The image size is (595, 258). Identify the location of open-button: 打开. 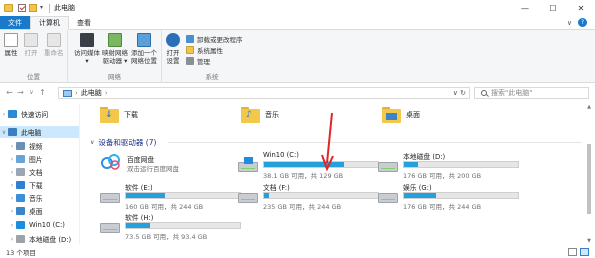
(31, 45).